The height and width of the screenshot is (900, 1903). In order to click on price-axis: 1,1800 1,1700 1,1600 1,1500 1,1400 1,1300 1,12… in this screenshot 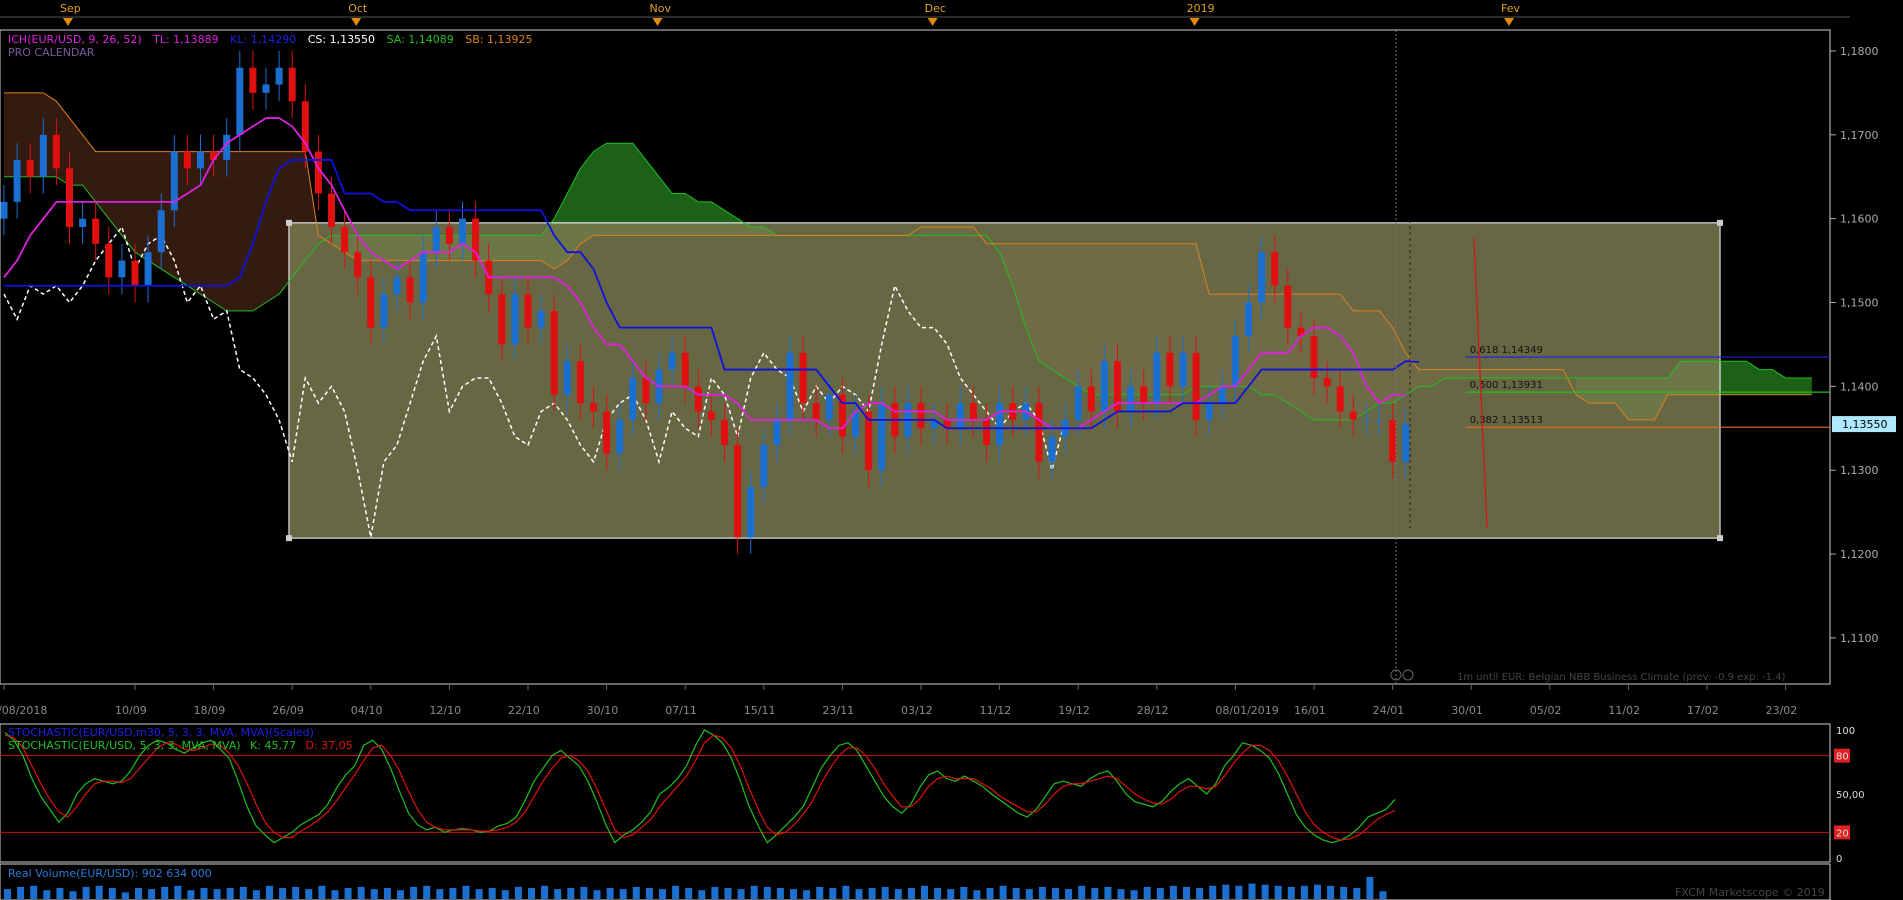, I will do `click(1863, 345)`.